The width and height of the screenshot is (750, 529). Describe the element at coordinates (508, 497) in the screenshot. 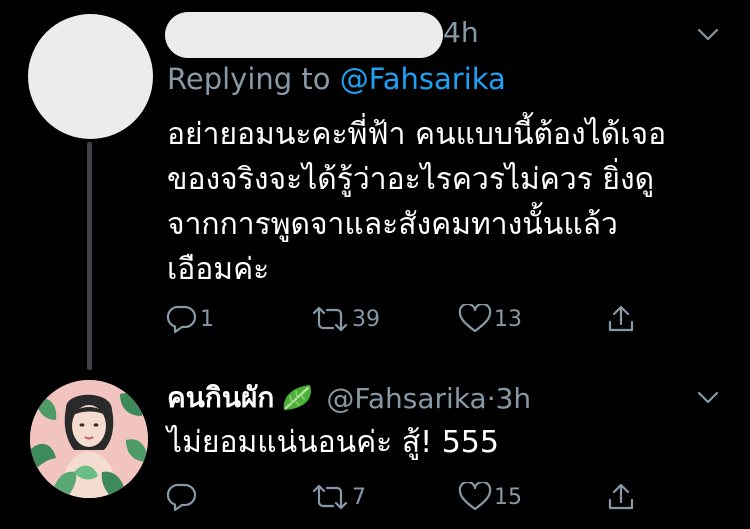

I see `like-count: 15` at that location.